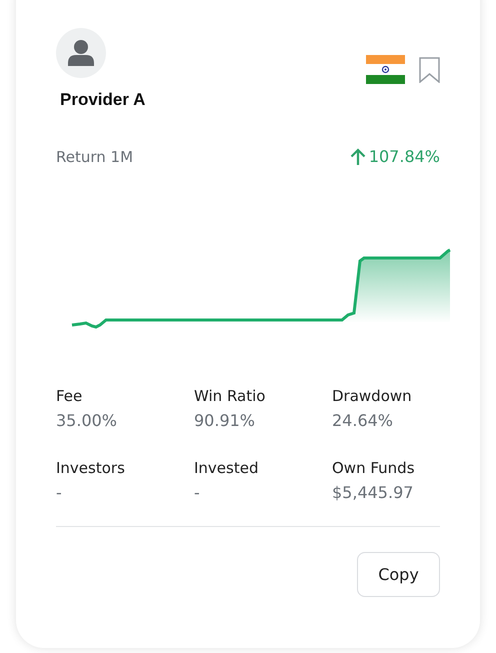 The width and height of the screenshot is (496, 653). Describe the element at coordinates (374, 468) in the screenshot. I see `stat-label: Own Funds` at that location.